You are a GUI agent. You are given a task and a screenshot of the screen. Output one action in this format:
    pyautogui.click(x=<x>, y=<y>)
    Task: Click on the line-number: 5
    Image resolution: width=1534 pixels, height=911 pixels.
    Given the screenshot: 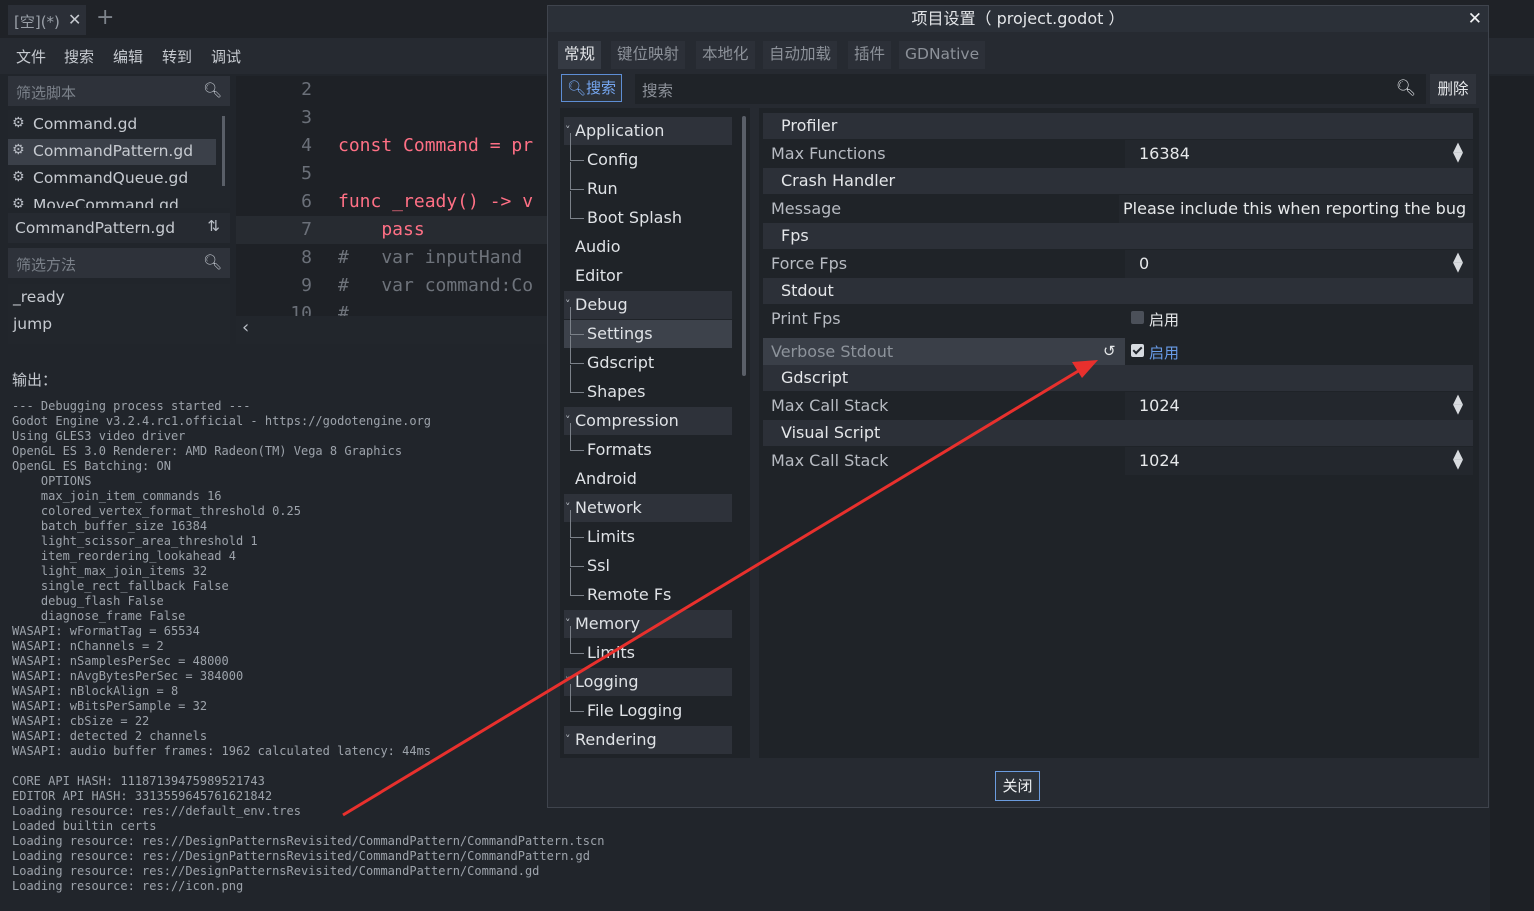 What is the action you would take?
    pyautogui.click(x=306, y=173)
    